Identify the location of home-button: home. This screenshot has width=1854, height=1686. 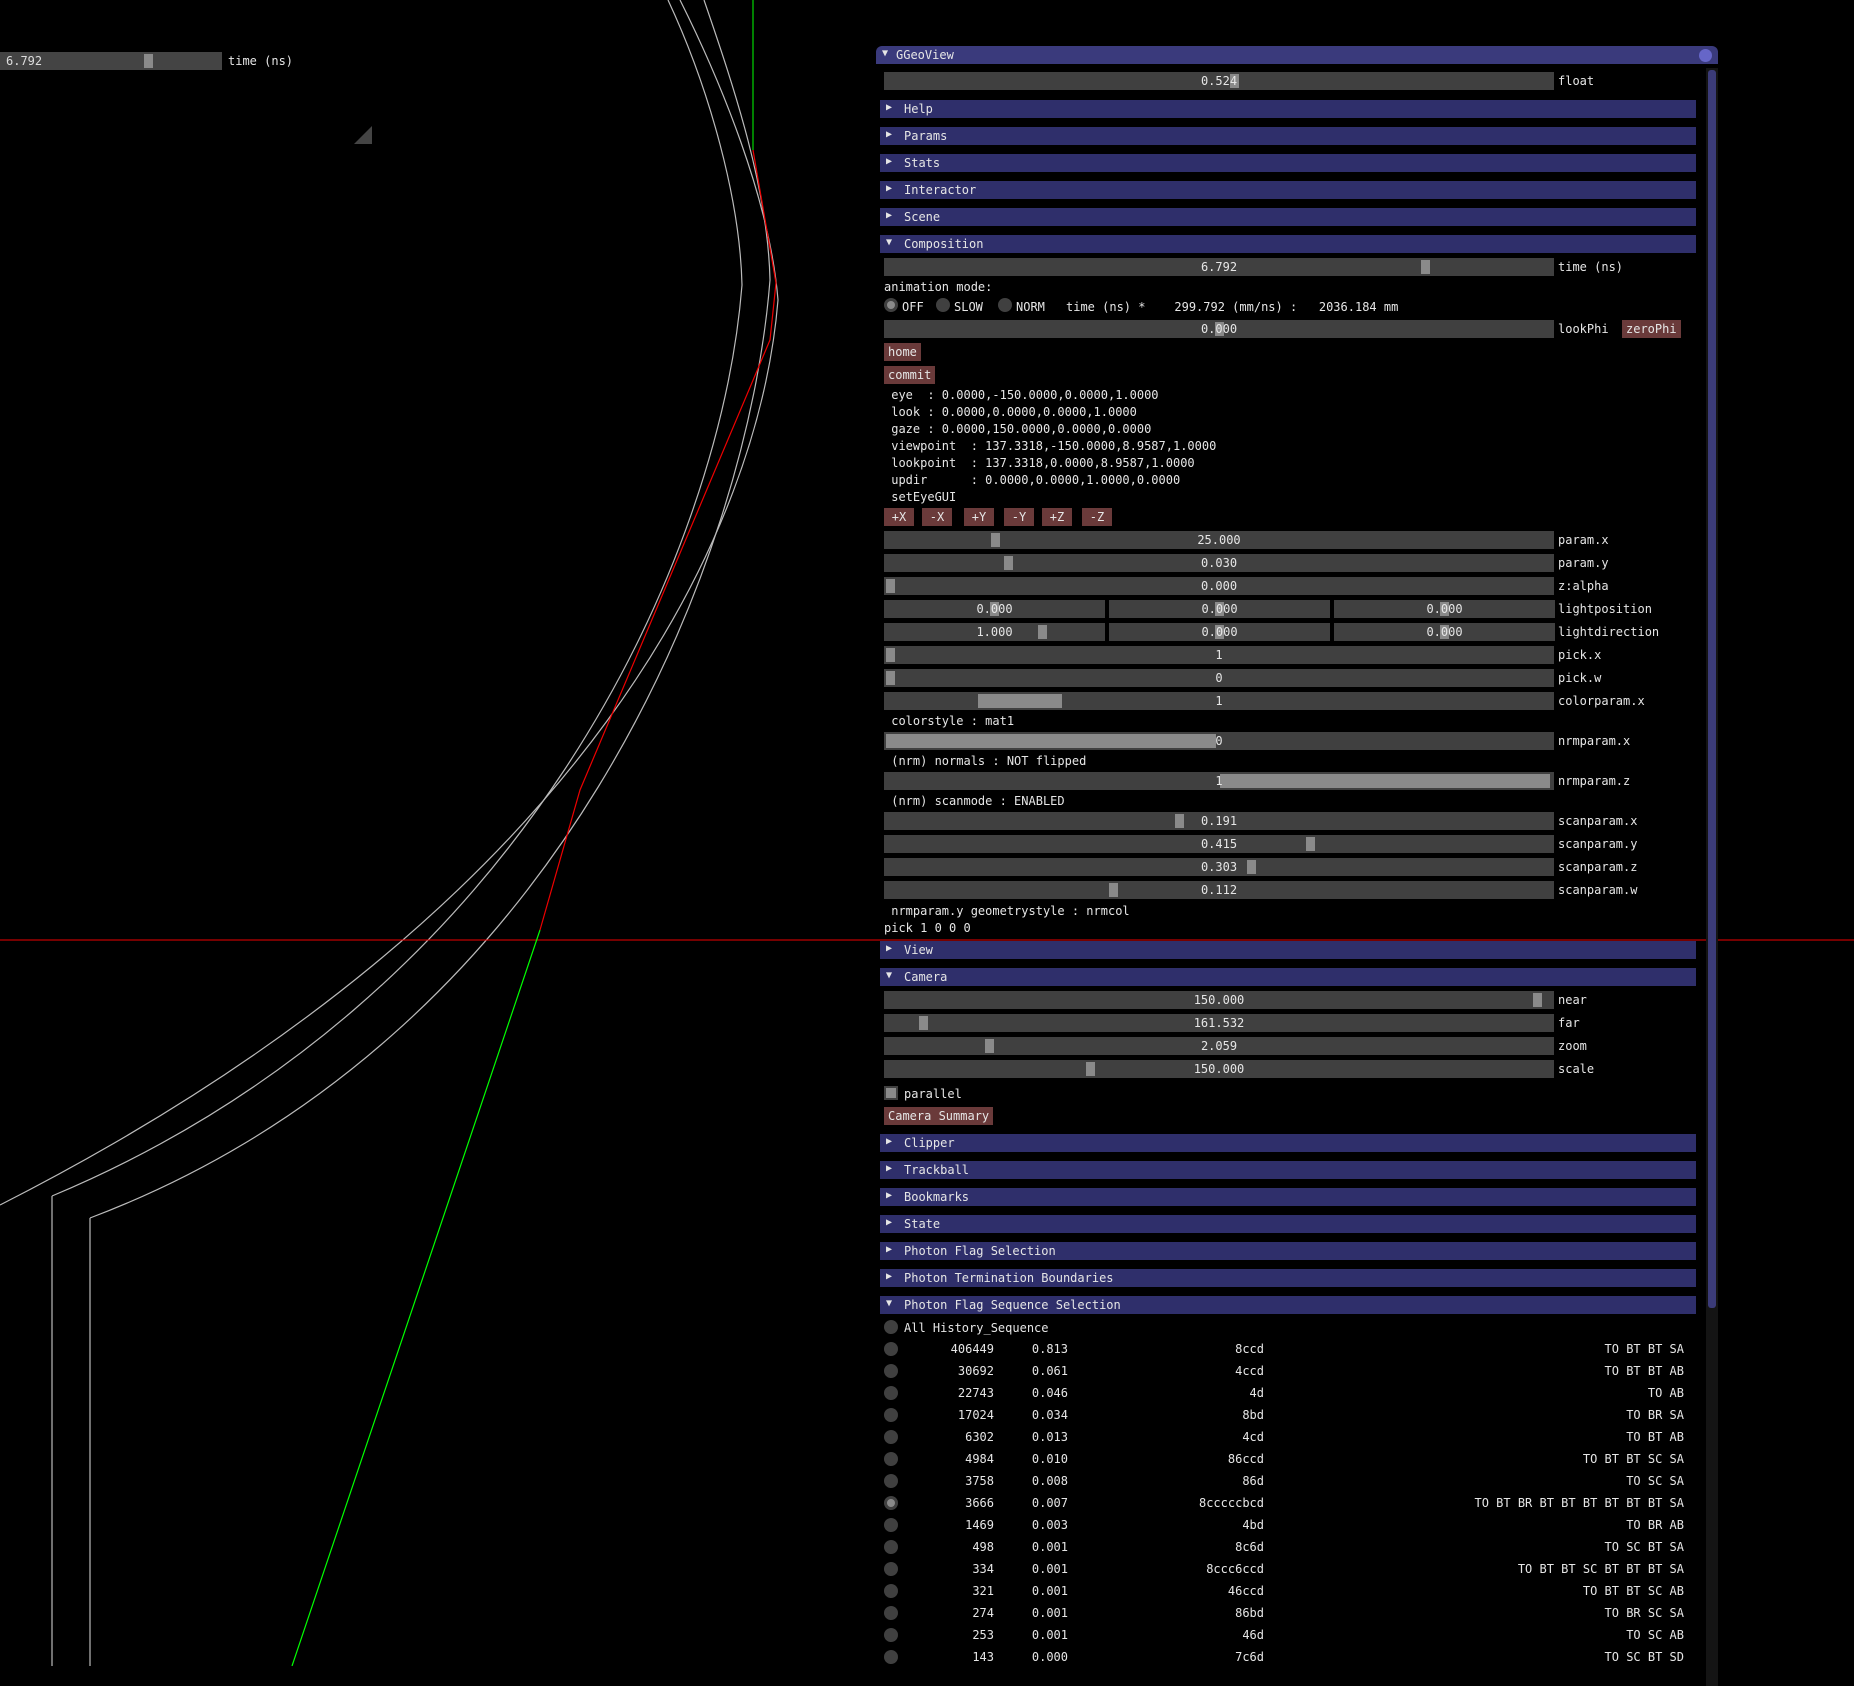
(902, 352).